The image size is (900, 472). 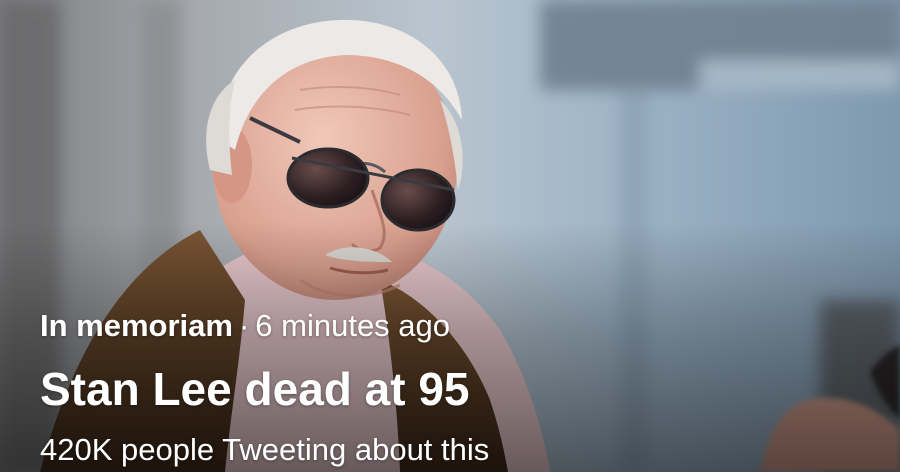 I want to click on trend-context: In memoriam · 6 minutes ago, so click(x=245, y=326).